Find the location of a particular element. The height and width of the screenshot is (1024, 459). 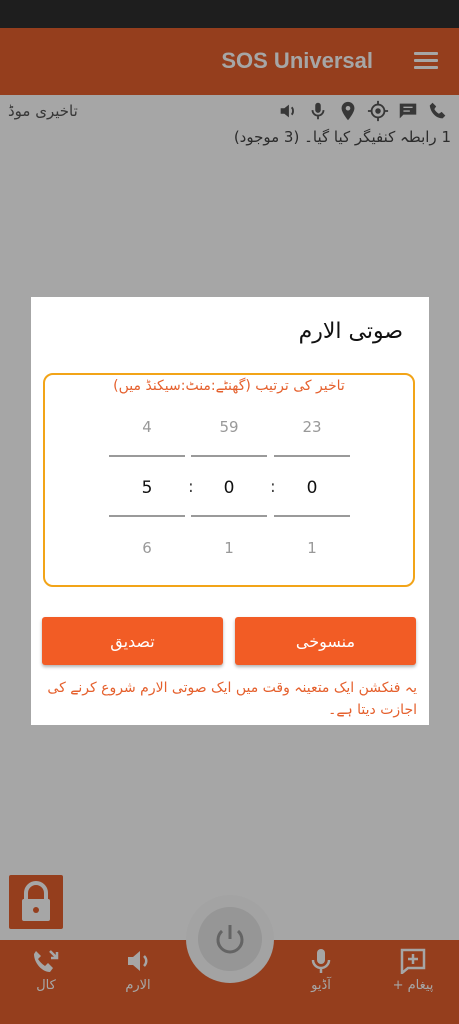

seconds-next-value: 6 is located at coordinates (147, 548).